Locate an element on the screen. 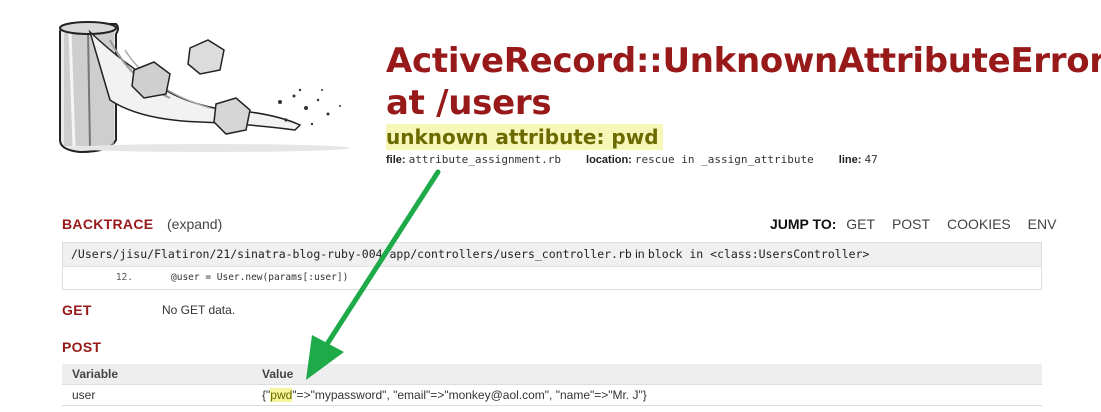  jump-to-nav: JUMP TO: GET POST COOKIES ENV is located at coordinates (919, 224).